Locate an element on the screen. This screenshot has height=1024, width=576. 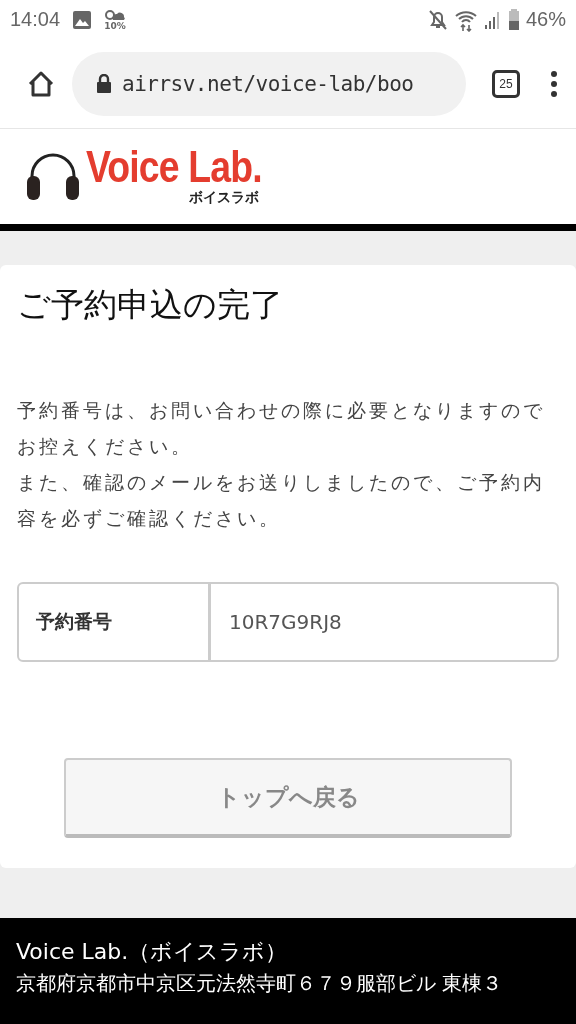
address-bar: airrsv.net/voice-lab/boo is located at coordinates (269, 83).